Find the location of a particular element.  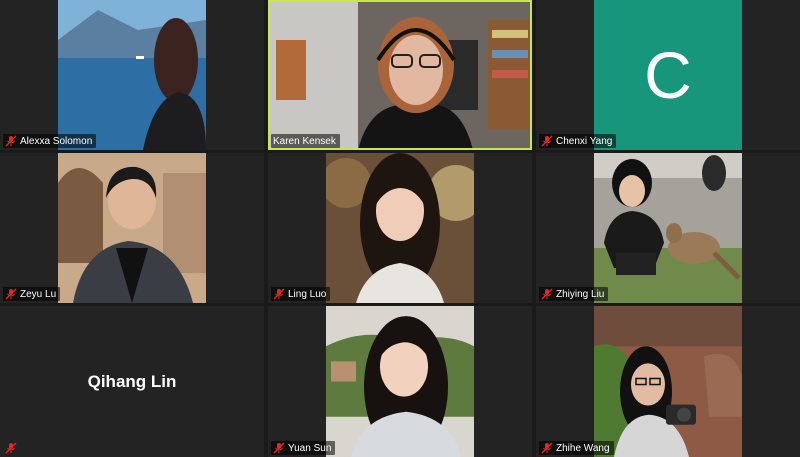

participant-name: Karen Kensek is located at coordinates (304, 141).